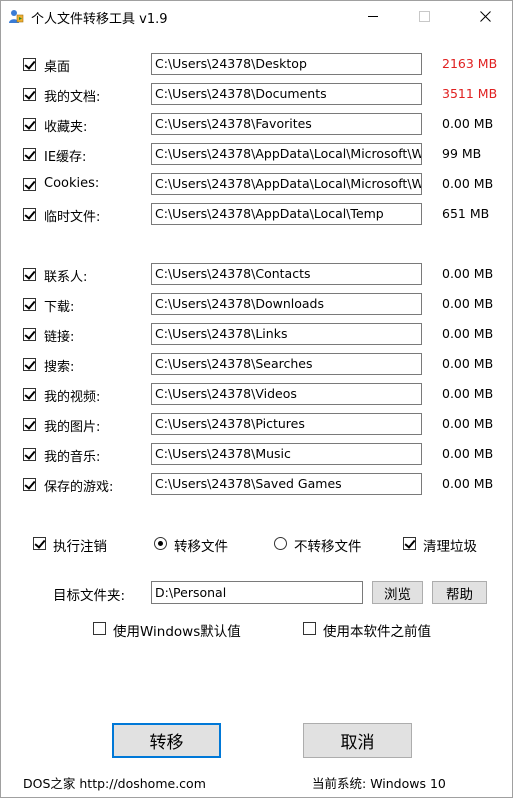 This screenshot has width=513, height=798. I want to click on folder-path-input: C:\Users\24378\Documents, so click(286, 94).